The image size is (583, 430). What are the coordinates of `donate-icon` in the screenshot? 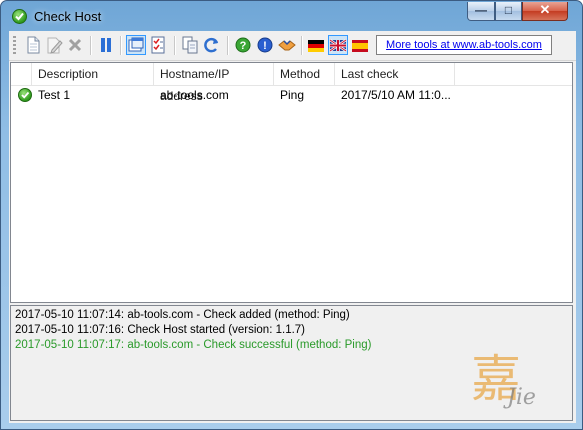 It's located at (287, 45).